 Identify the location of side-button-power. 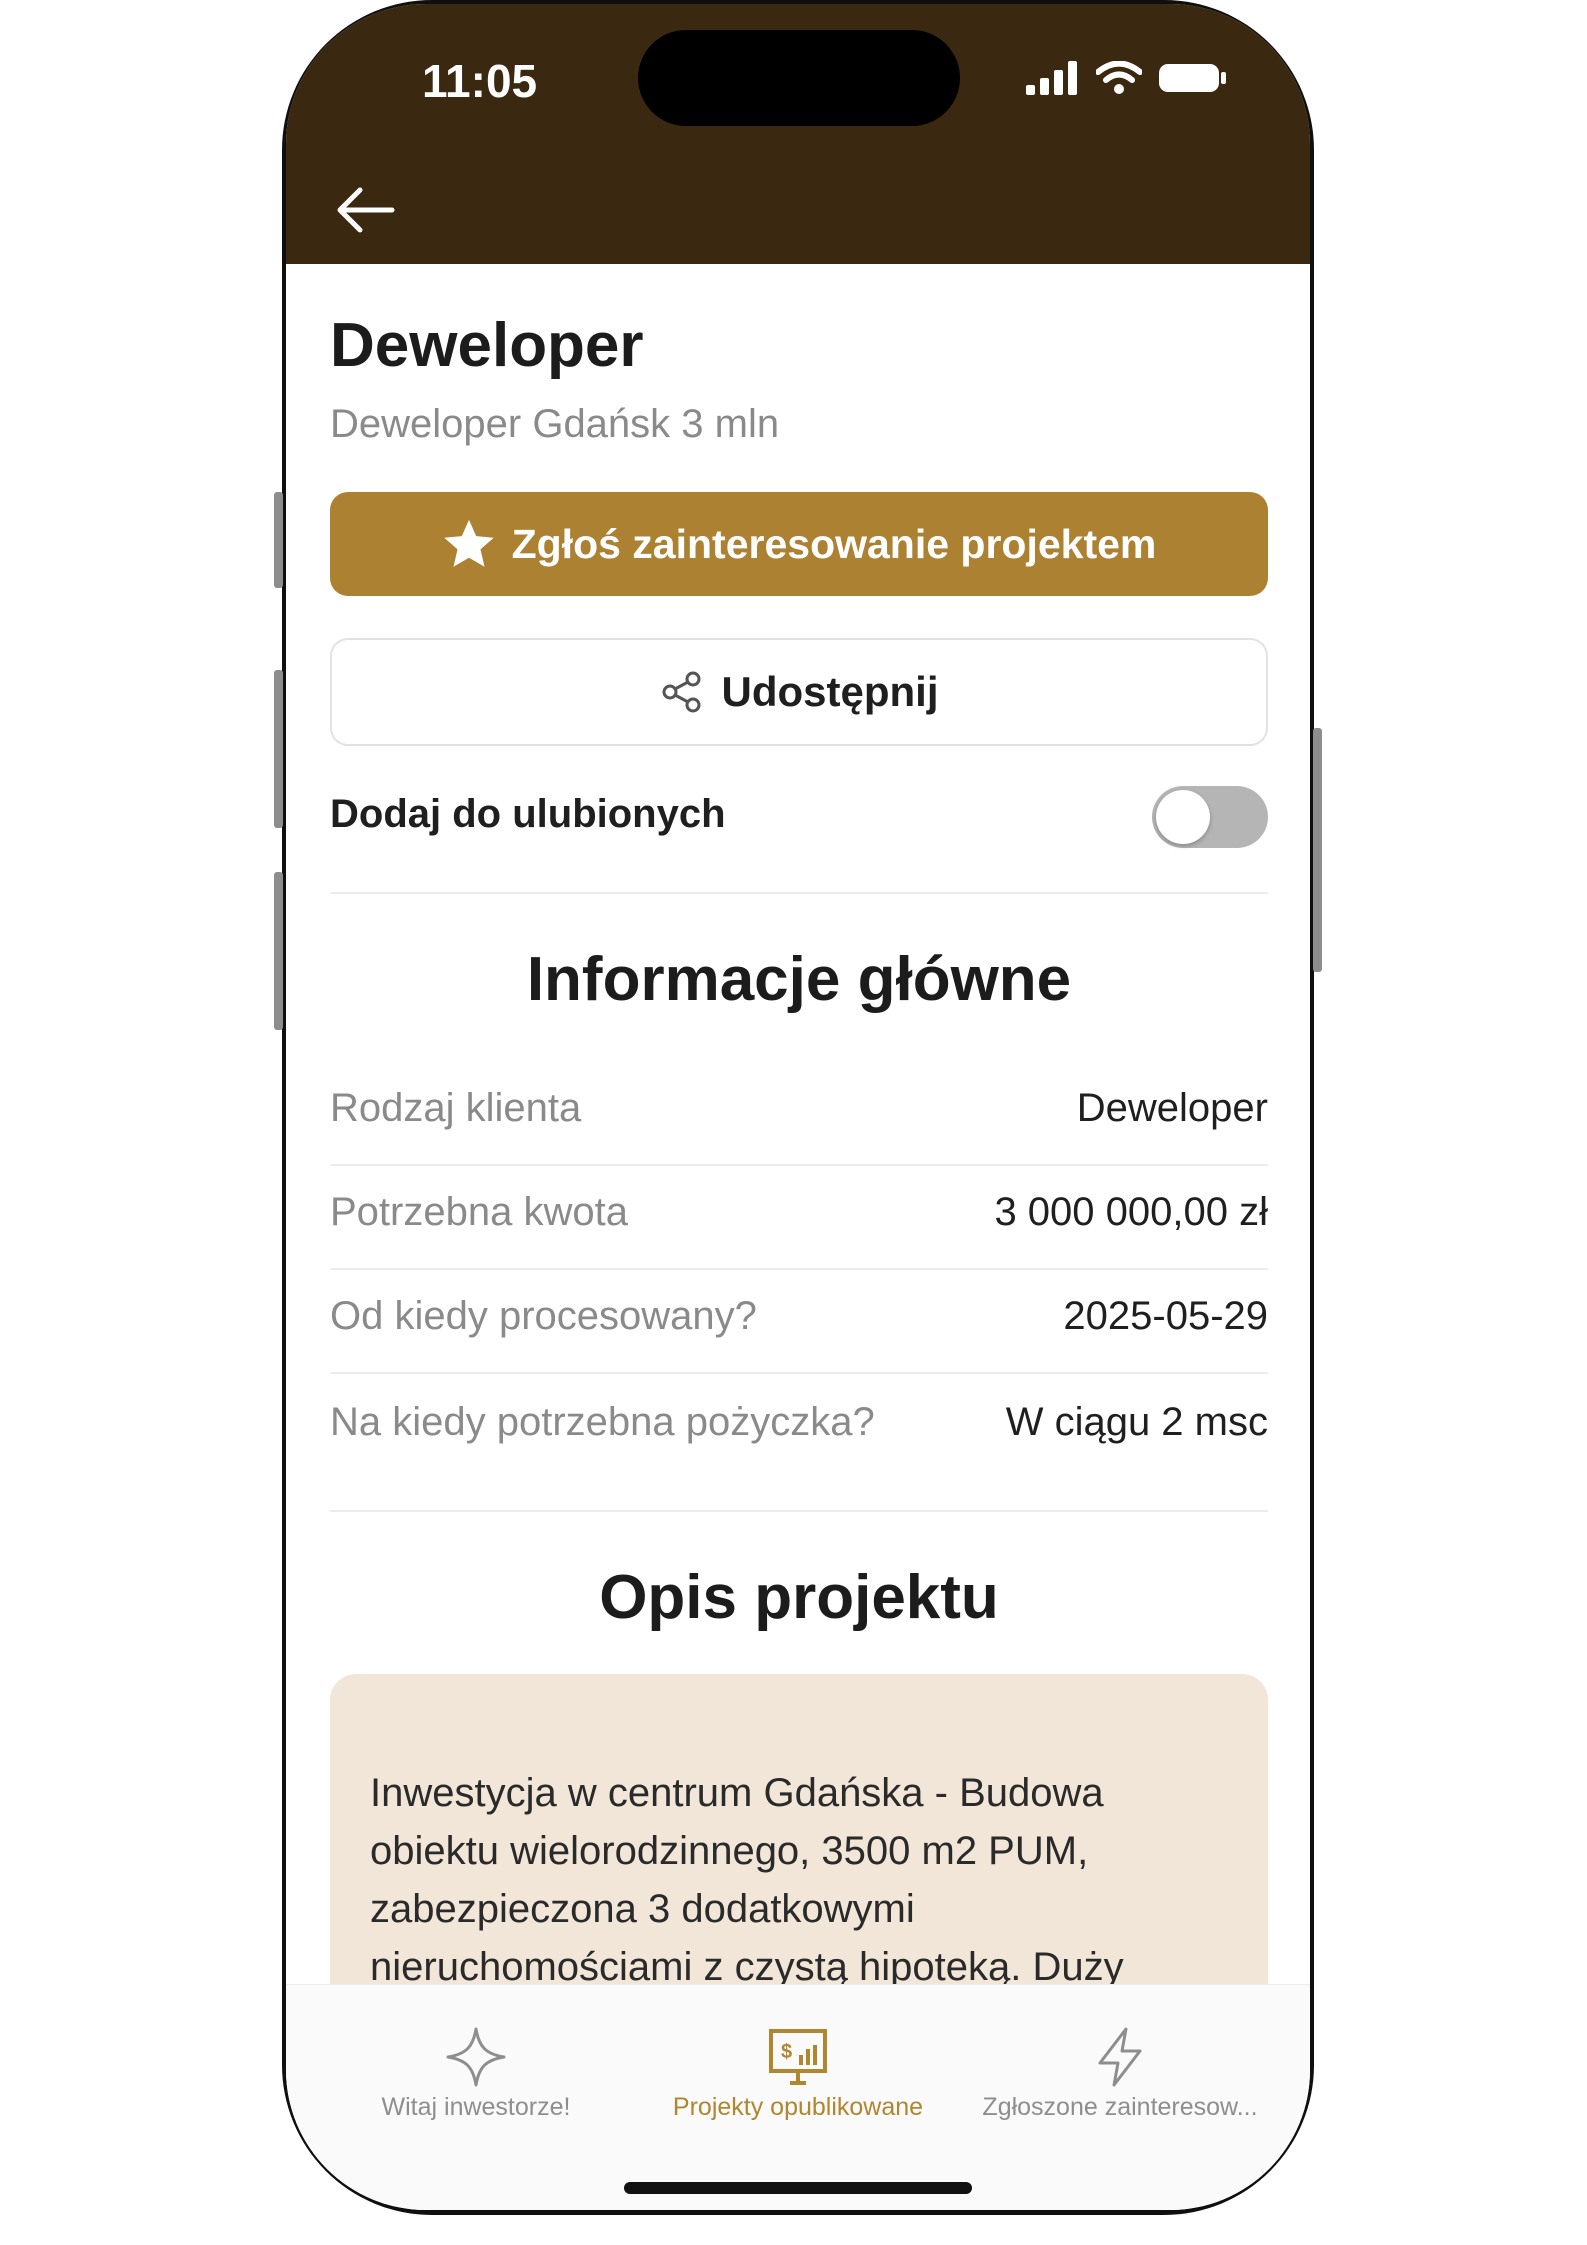
(1317, 850).